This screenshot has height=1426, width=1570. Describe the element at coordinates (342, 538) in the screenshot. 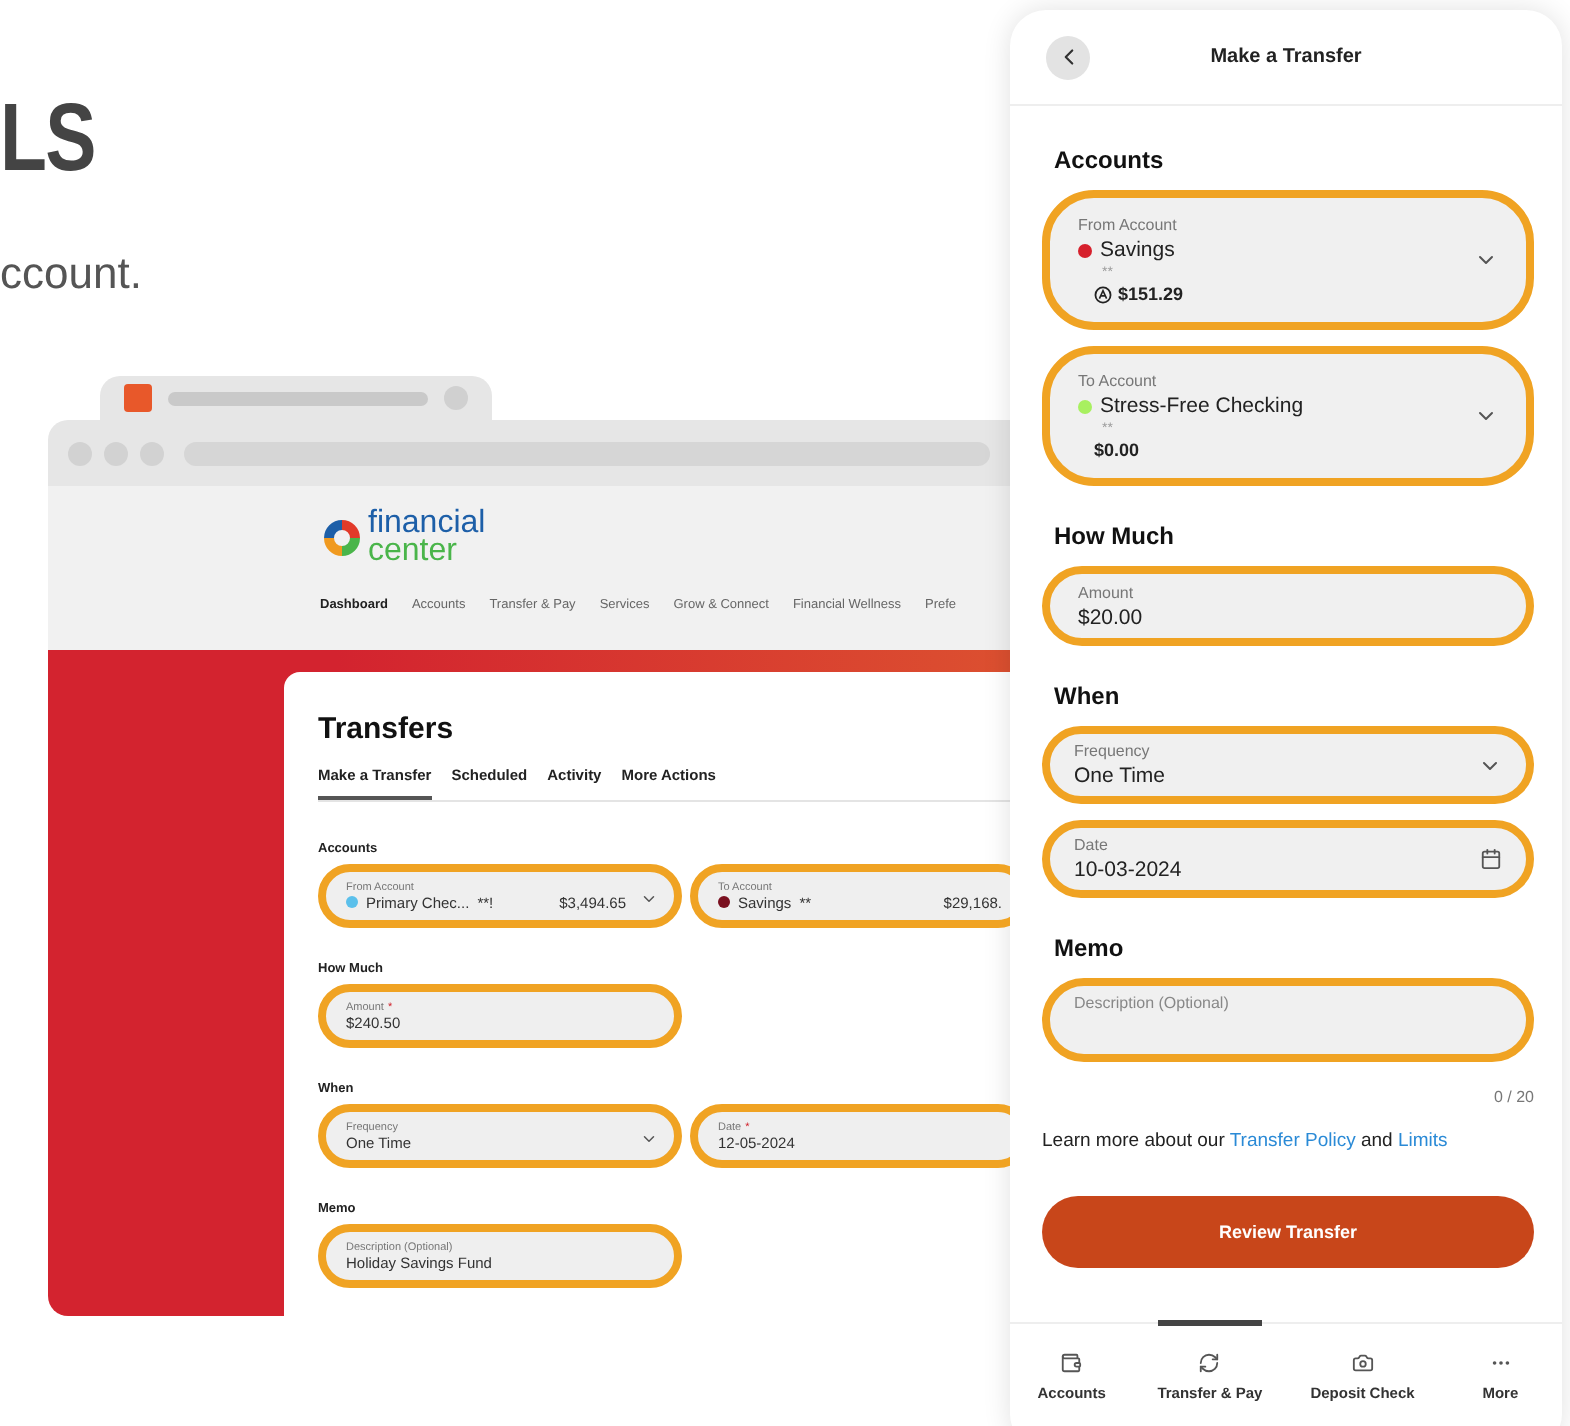

I see `logo-swirl-icon` at that location.